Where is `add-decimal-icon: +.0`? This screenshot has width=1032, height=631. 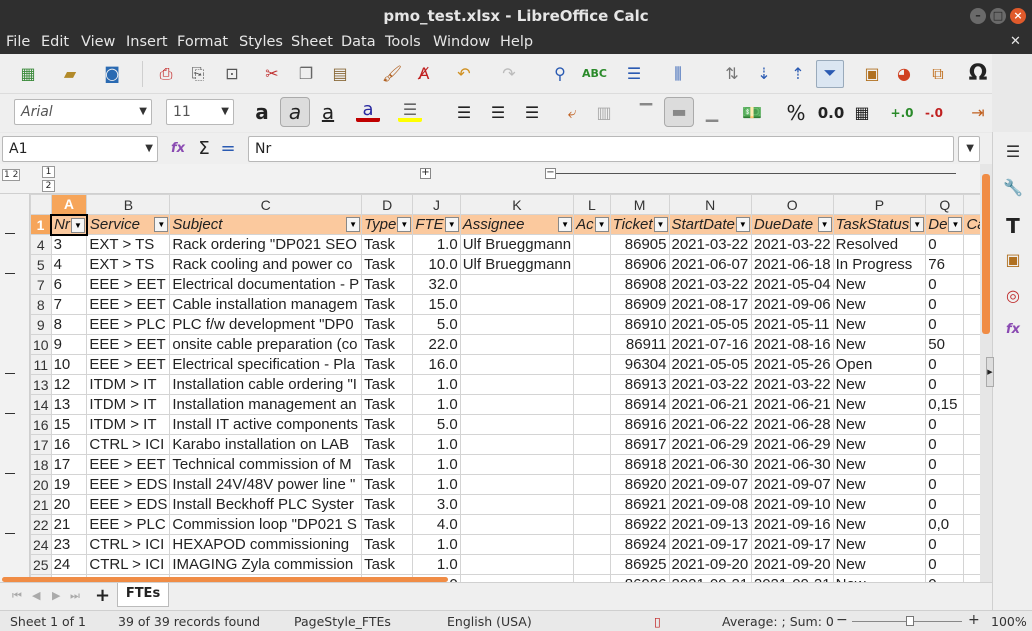 add-decimal-icon: +.0 is located at coordinates (902, 113).